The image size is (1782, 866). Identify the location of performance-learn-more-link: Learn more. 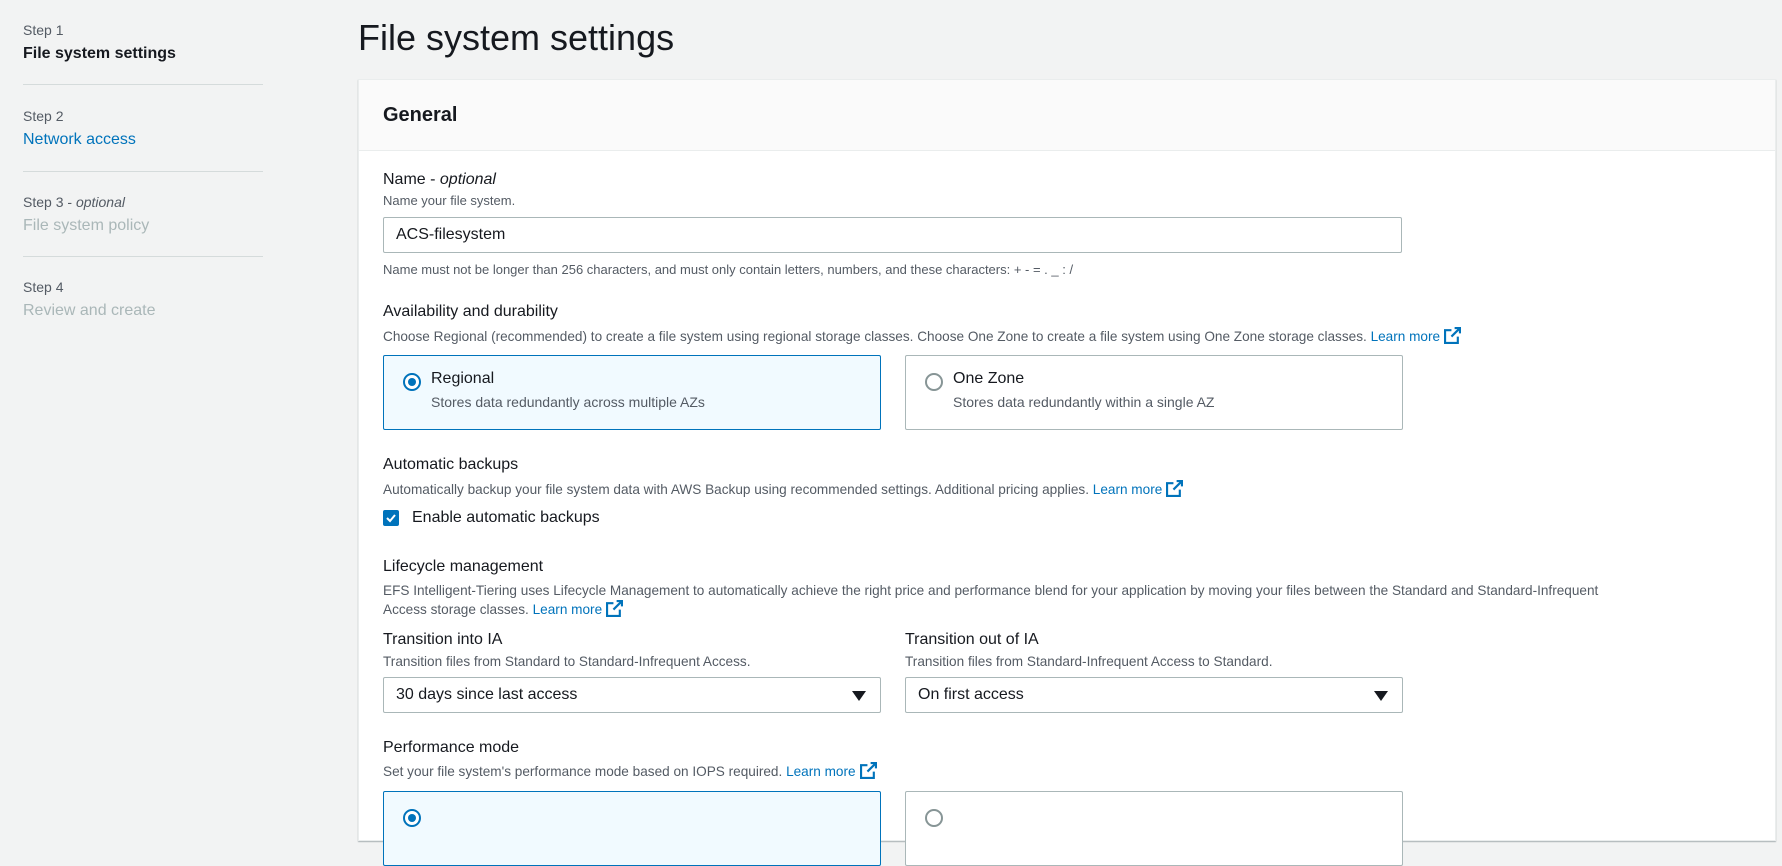
(831, 770).